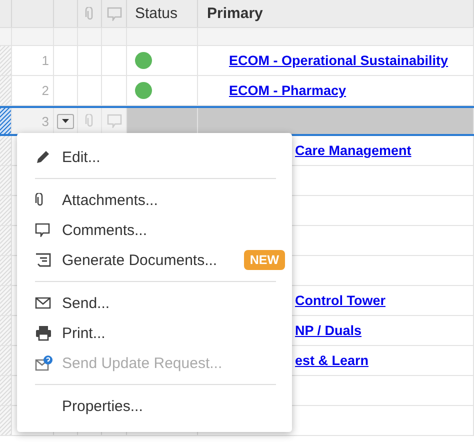 The image size is (474, 445). What do you see at coordinates (338, 60) in the screenshot?
I see `primary-link: ECOM - Operational Sustainability` at bounding box center [338, 60].